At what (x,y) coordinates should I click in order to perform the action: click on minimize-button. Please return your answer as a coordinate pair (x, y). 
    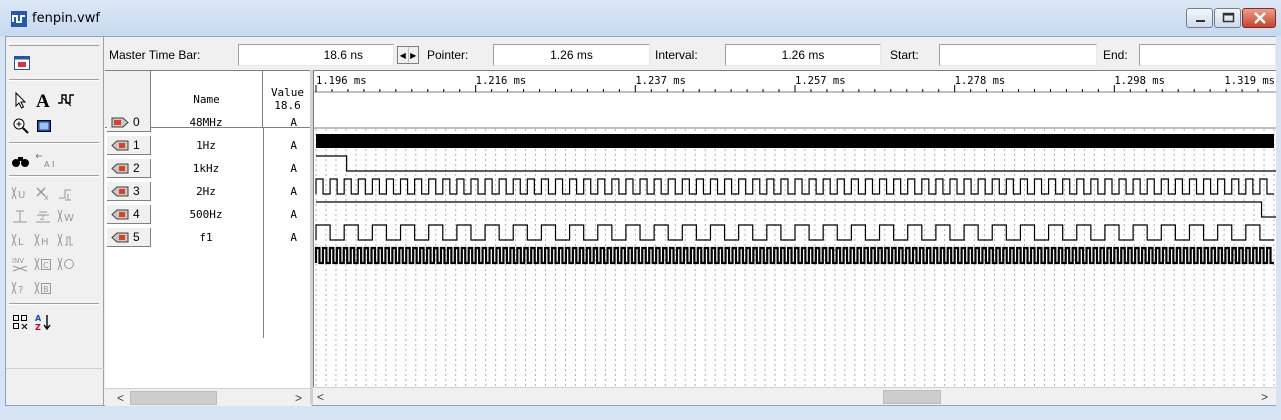
    Looking at the image, I should click on (1199, 18).